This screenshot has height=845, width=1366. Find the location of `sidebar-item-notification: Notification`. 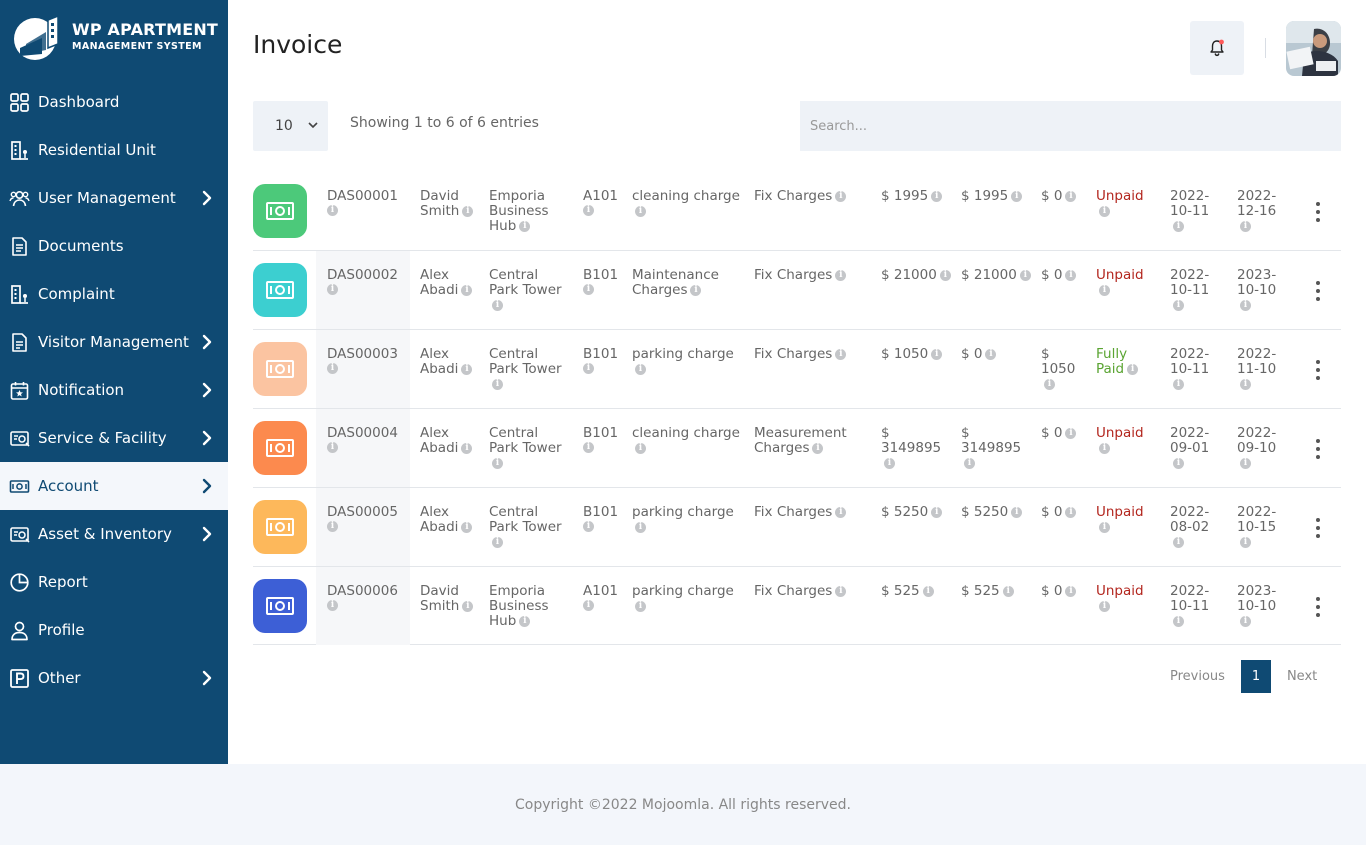

sidebar-item-notification: Notification is located at coordinates (114, 390).